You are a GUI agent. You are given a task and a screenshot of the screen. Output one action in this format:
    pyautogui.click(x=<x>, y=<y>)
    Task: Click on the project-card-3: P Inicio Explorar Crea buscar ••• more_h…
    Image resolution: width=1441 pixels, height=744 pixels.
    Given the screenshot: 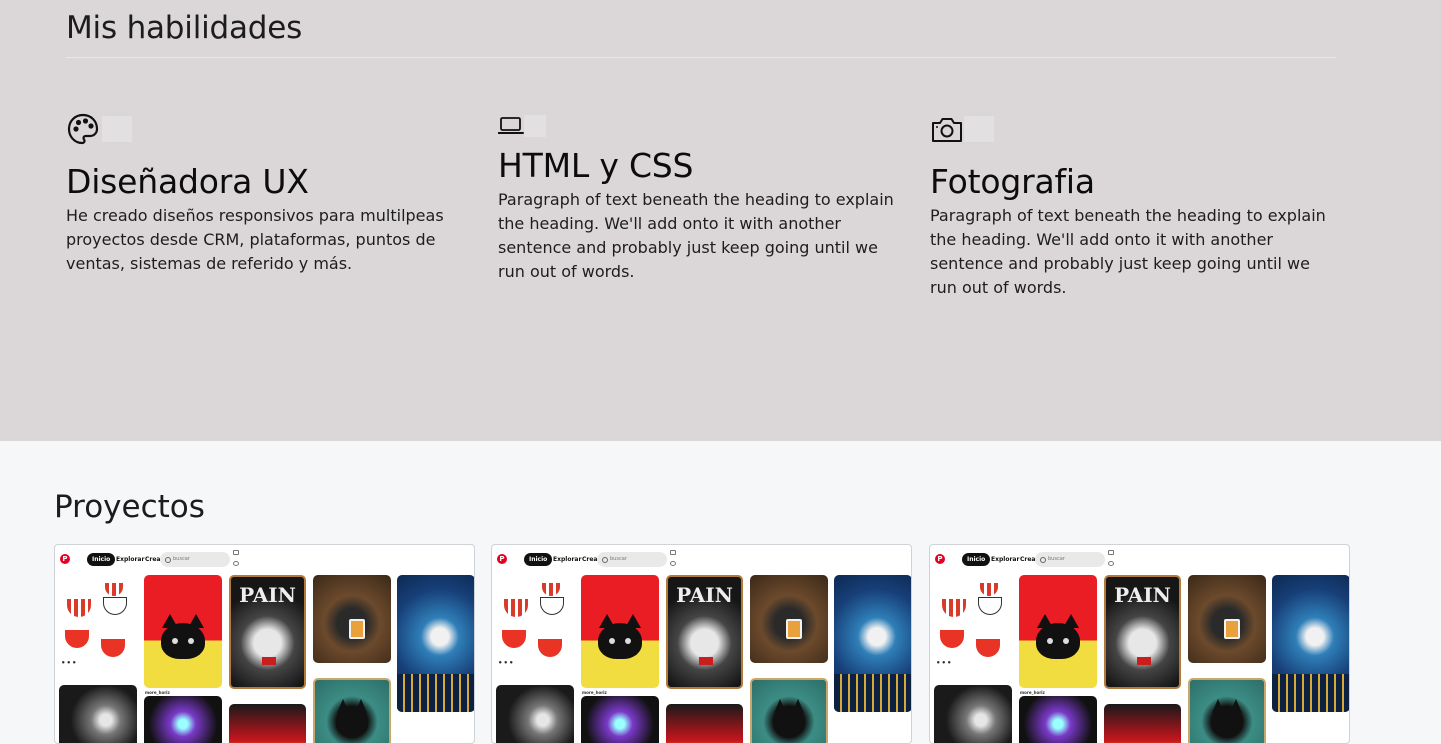 What is the action you would take?
    pyautogui.click(x=1139, y=644)
    